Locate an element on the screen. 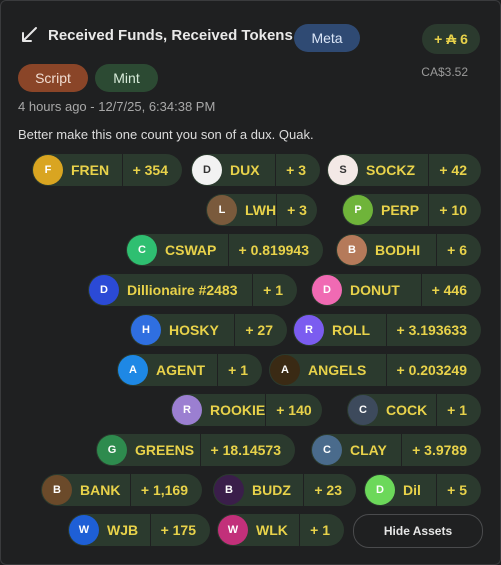  roll-icon: R is located at coordinates (309, 330).